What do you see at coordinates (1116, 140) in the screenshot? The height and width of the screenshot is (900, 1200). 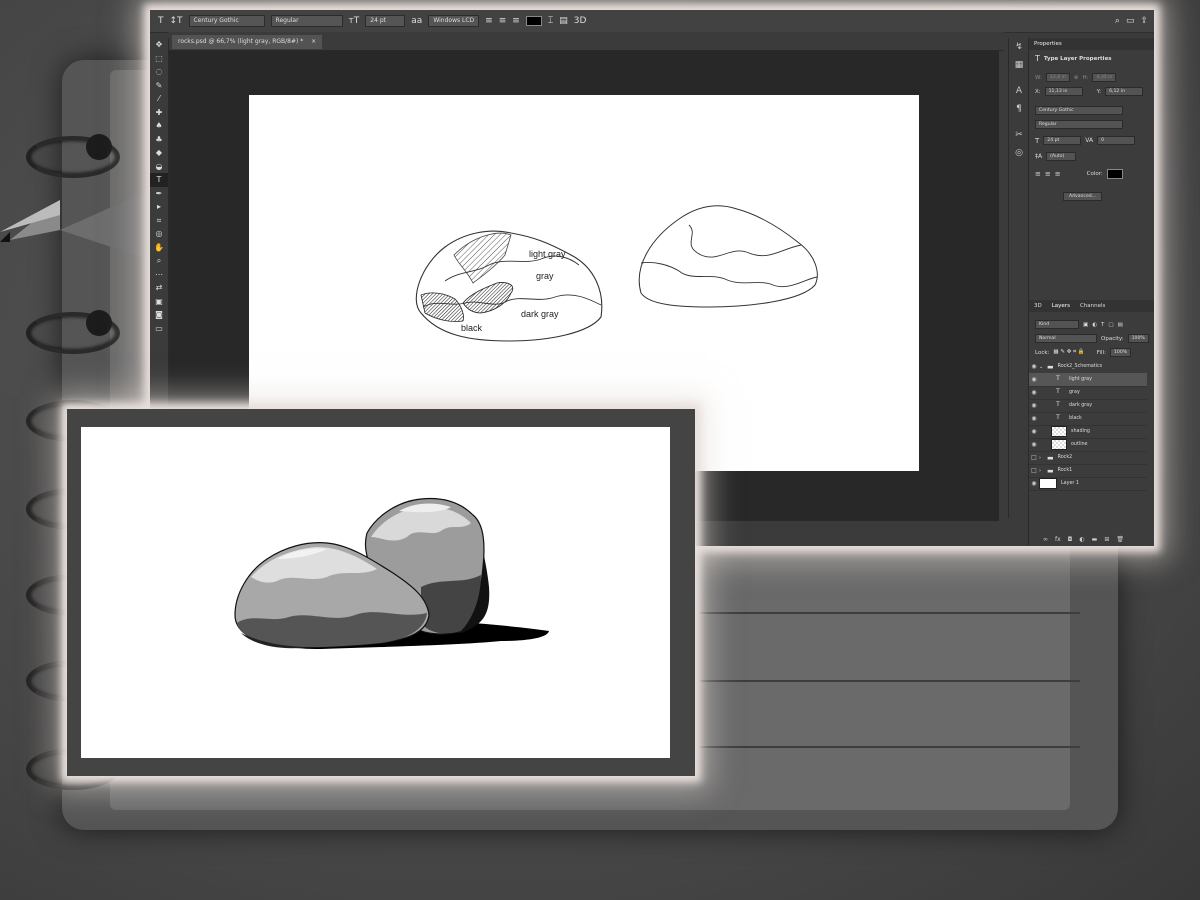 I see `panel-tracking: 0` at bounding box center [1116, 140].